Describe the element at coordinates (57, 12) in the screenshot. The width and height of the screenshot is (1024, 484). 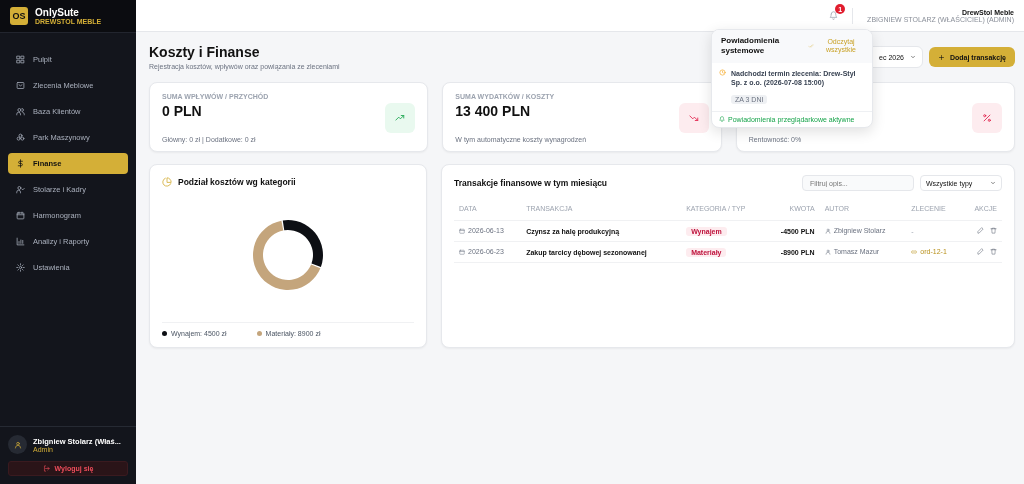
I see `app-name: OnlySute` at that location.